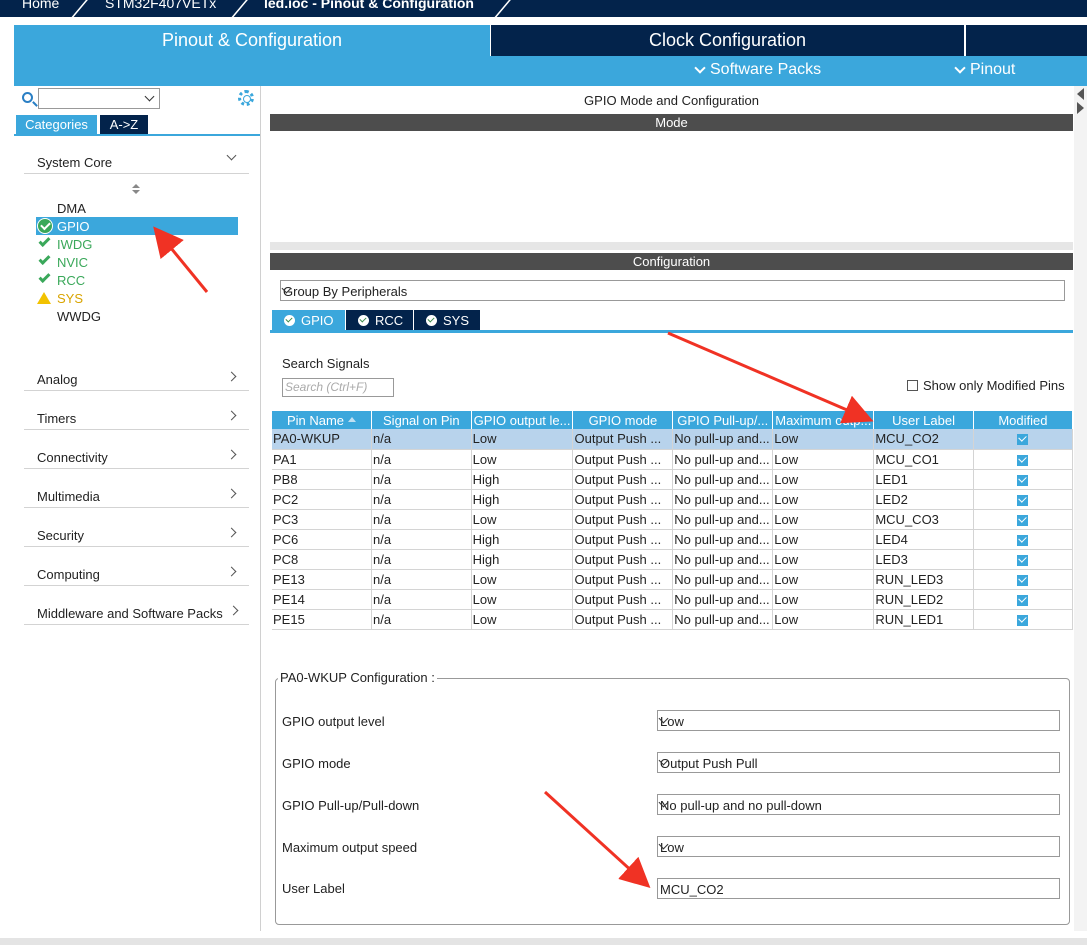  I want to click on section-security: Security, so click(136, 533).